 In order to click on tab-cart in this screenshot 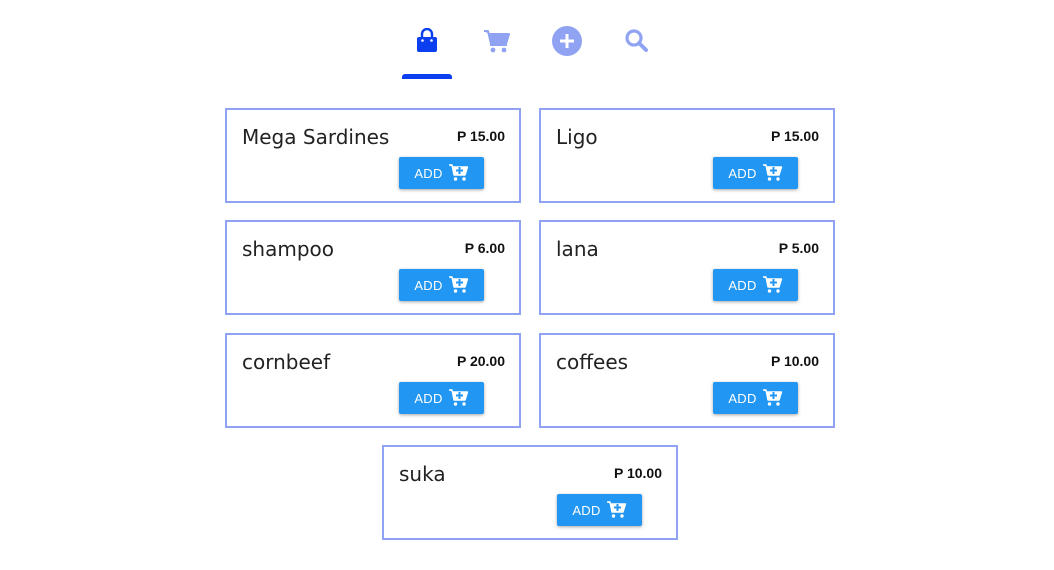, I will do `click(497, 53)`.